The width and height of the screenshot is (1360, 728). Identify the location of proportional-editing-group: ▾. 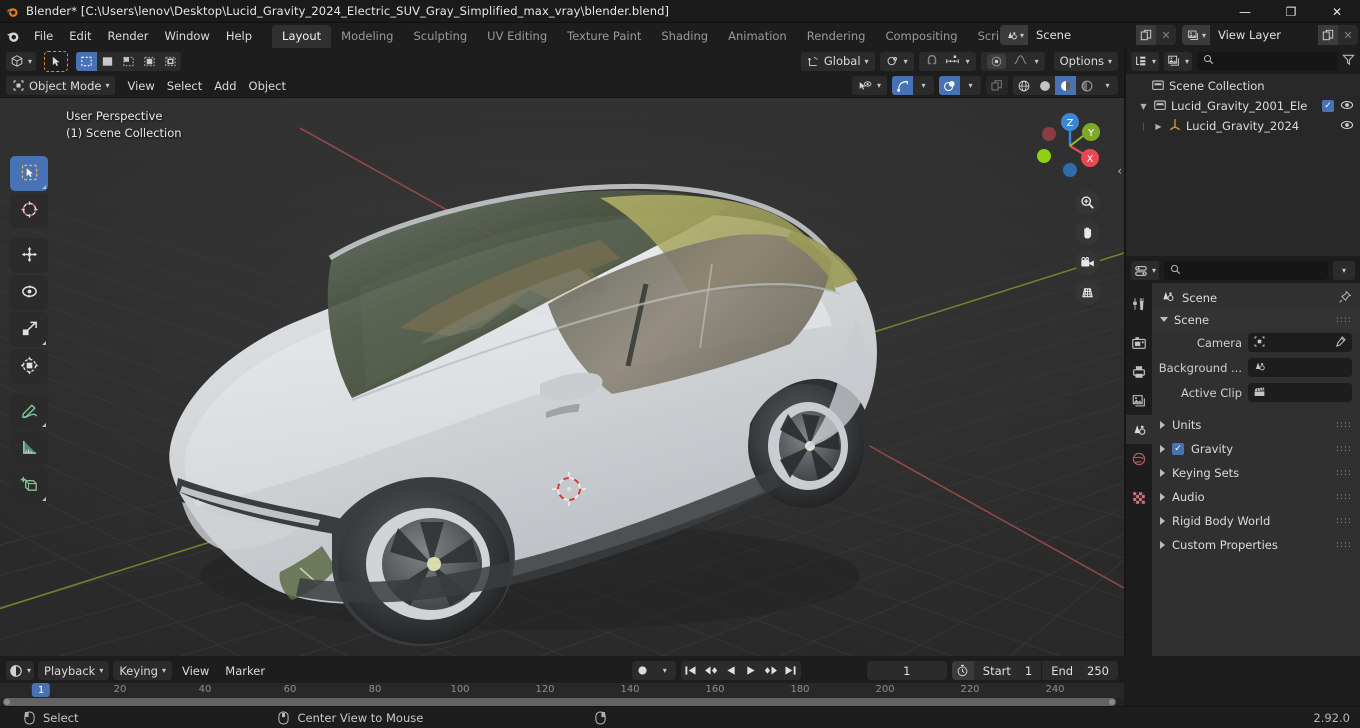
(1012, 61).